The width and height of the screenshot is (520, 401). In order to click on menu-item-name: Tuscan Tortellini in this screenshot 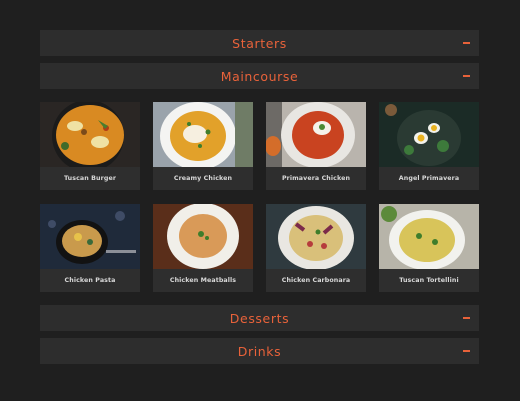, I will do `click(429, 280)`.